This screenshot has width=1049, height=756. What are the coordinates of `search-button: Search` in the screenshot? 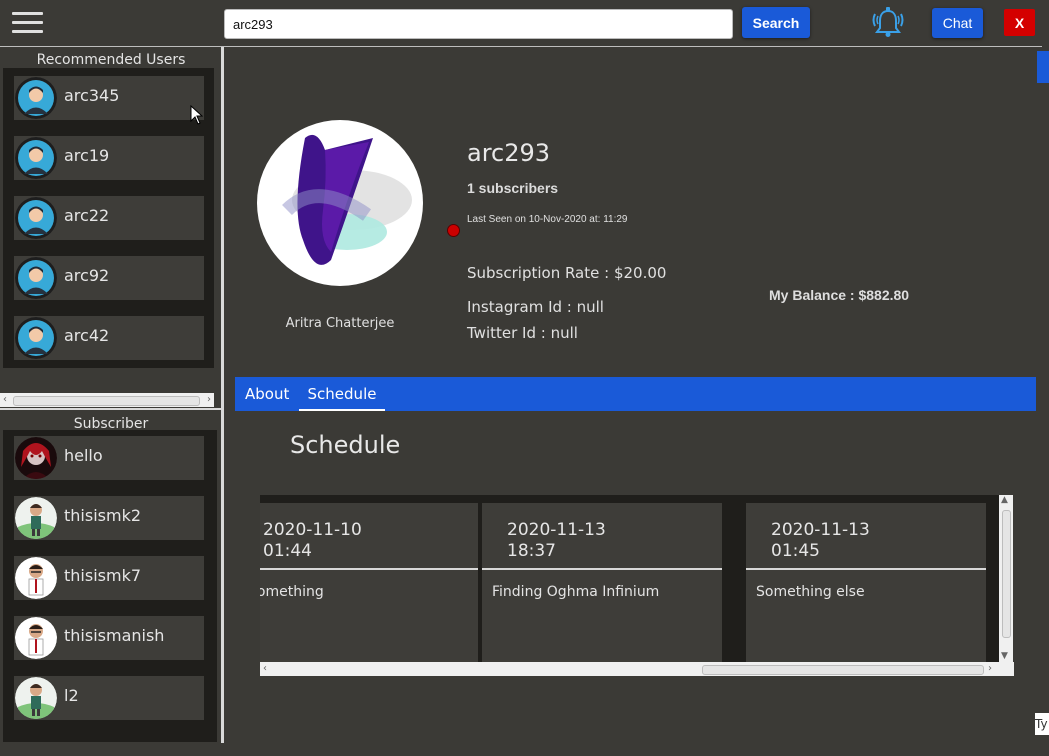 It's located at (776, 22).